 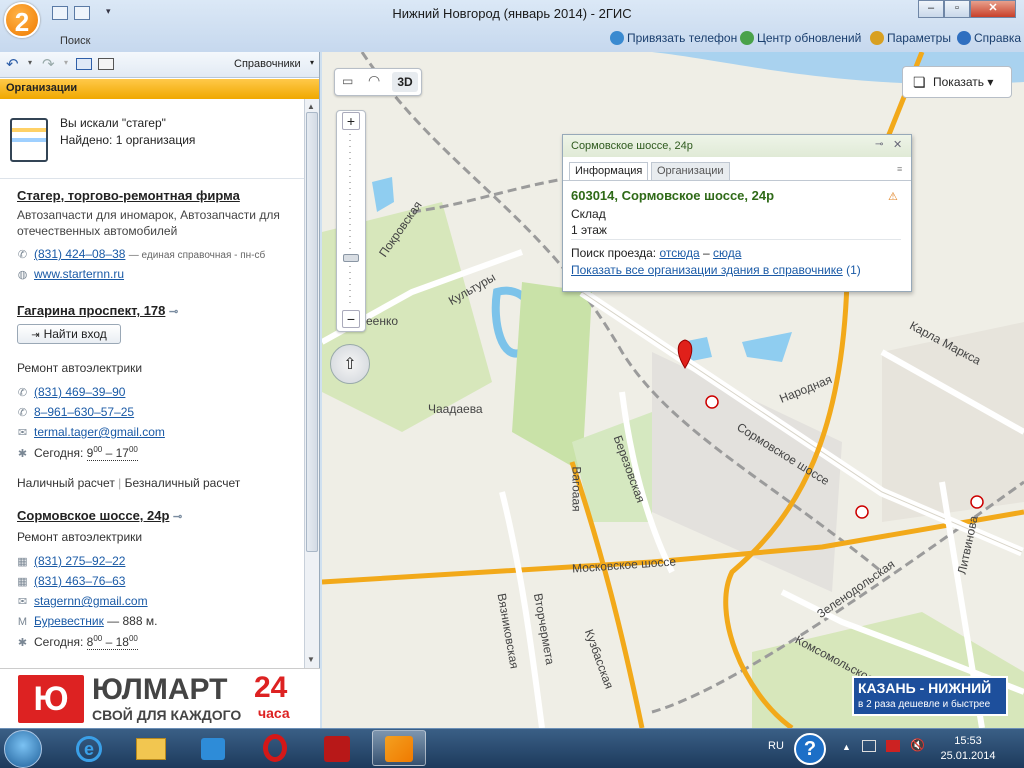 I want to click on back-dropdown-icon: ▾, so click(x=30, y=62).